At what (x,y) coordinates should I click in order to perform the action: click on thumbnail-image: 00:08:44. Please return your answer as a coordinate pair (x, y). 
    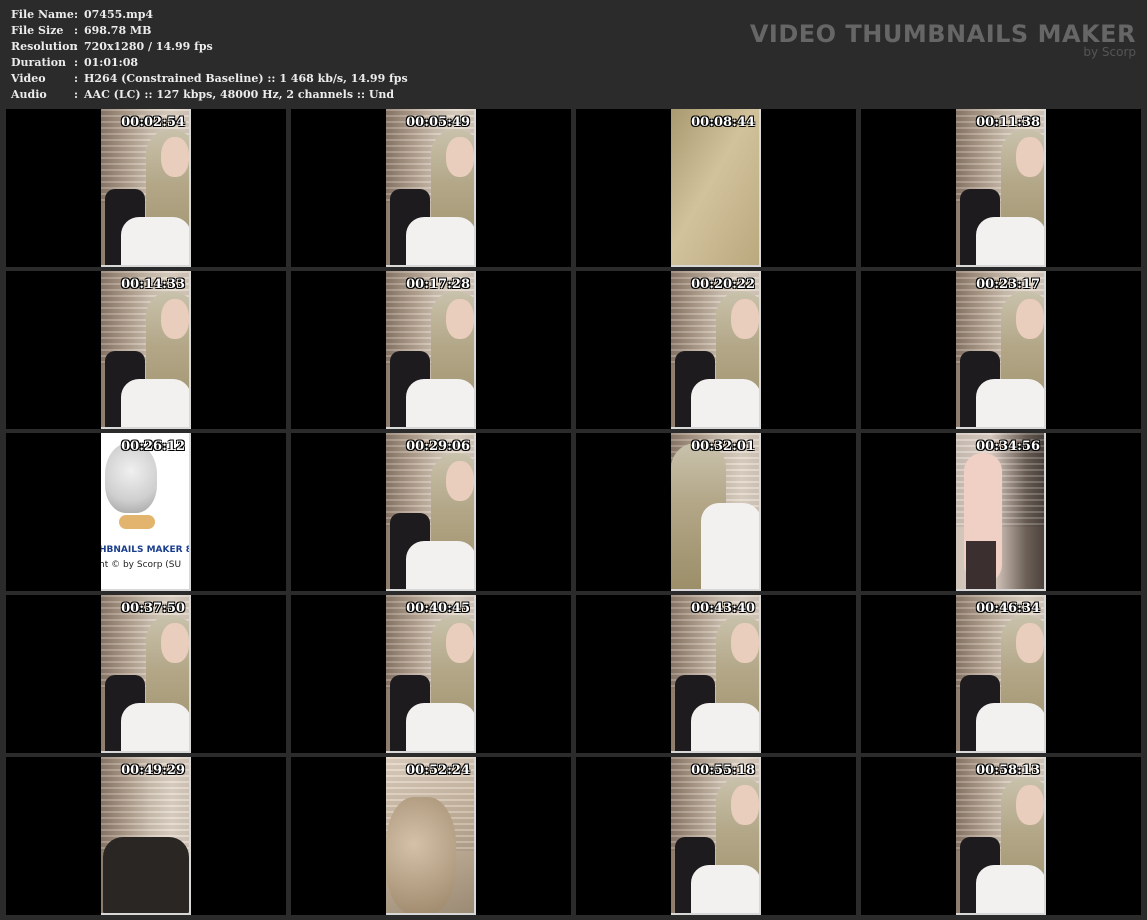
    Looking at the image, I should click on (716, 188).